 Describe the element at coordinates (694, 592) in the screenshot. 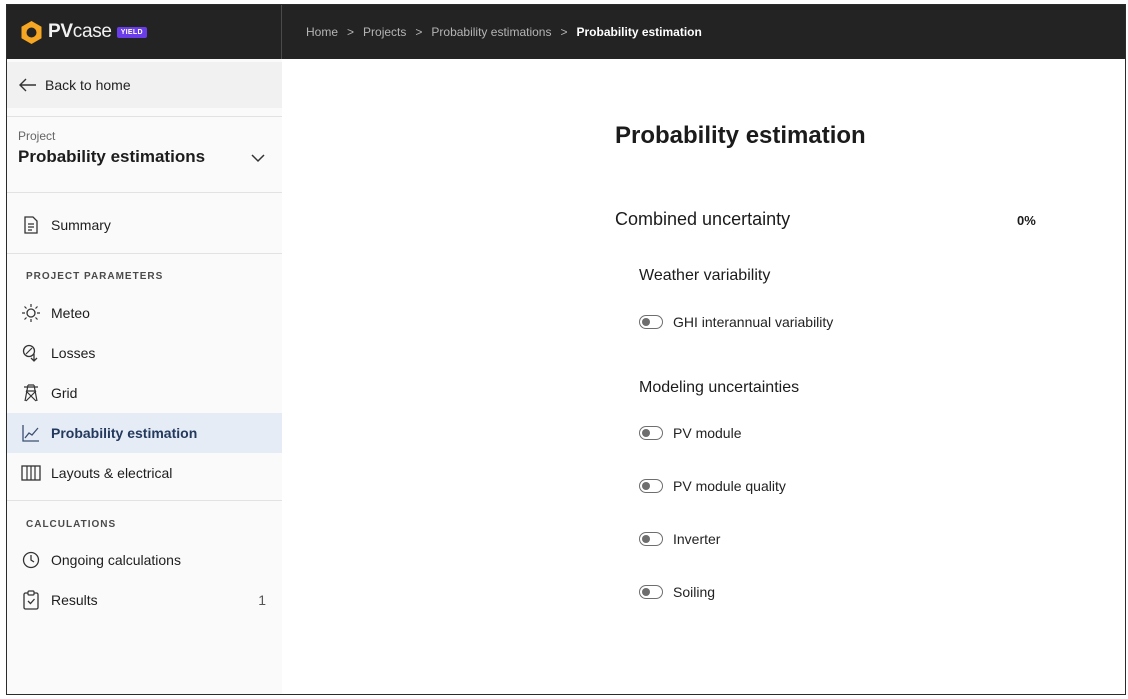

I see `toggle-label: Soiling` at that location.